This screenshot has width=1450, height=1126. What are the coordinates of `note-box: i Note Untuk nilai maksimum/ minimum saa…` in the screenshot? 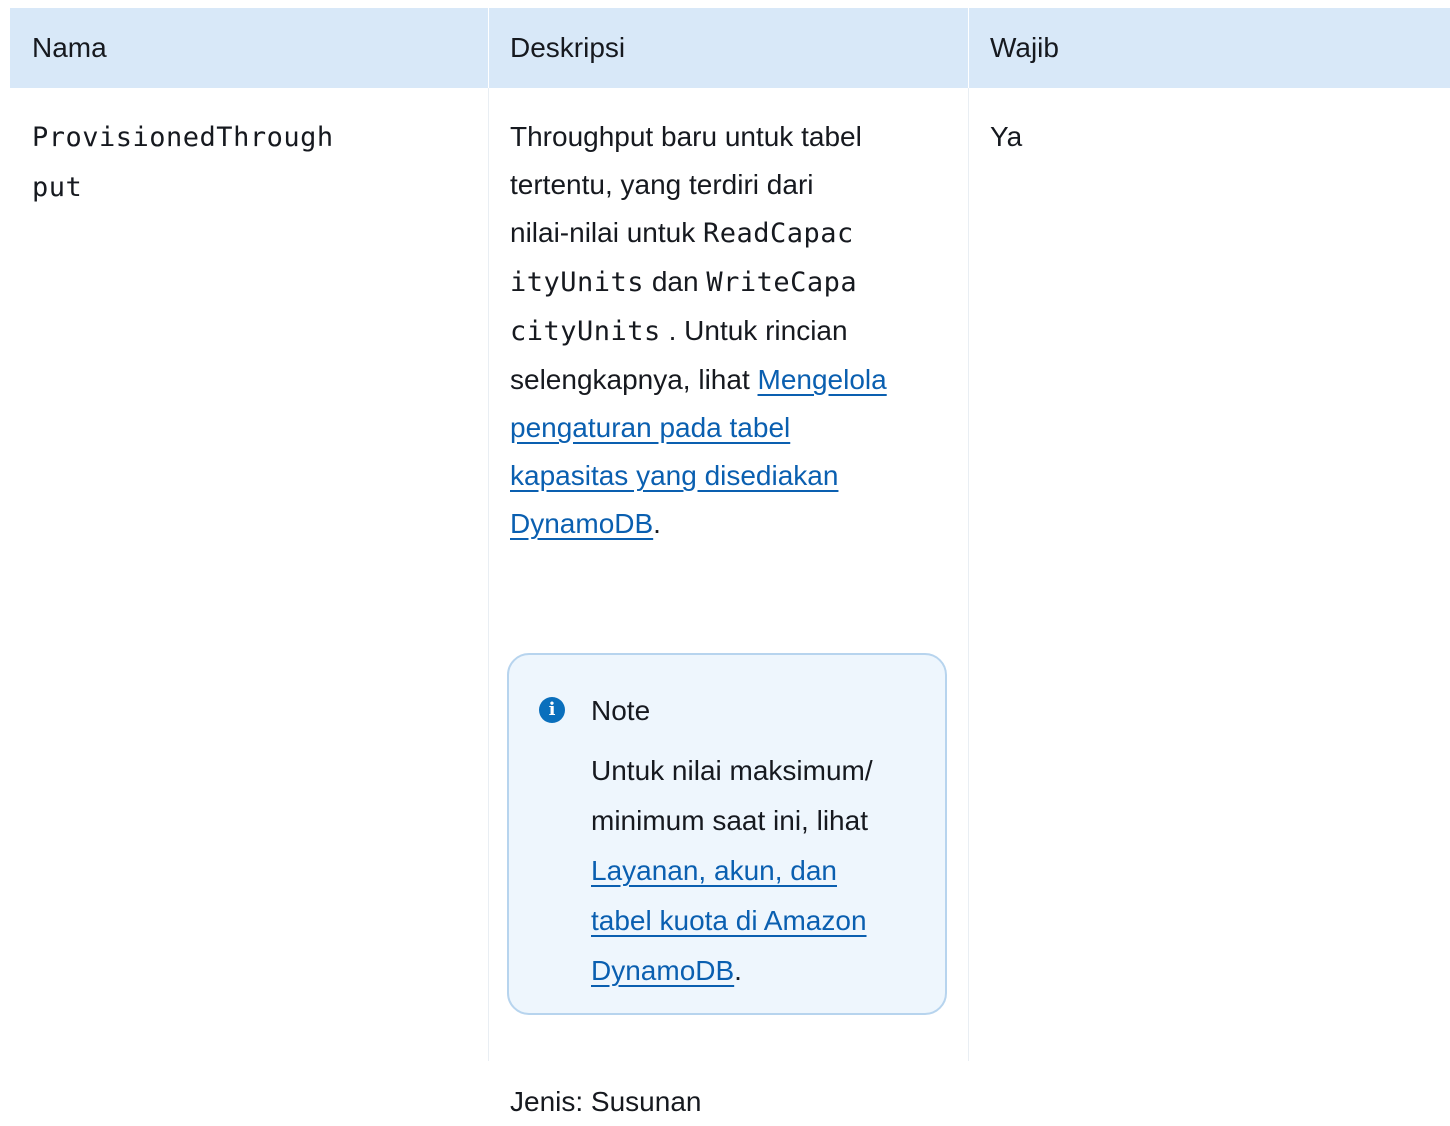 It's located at (727, 834).